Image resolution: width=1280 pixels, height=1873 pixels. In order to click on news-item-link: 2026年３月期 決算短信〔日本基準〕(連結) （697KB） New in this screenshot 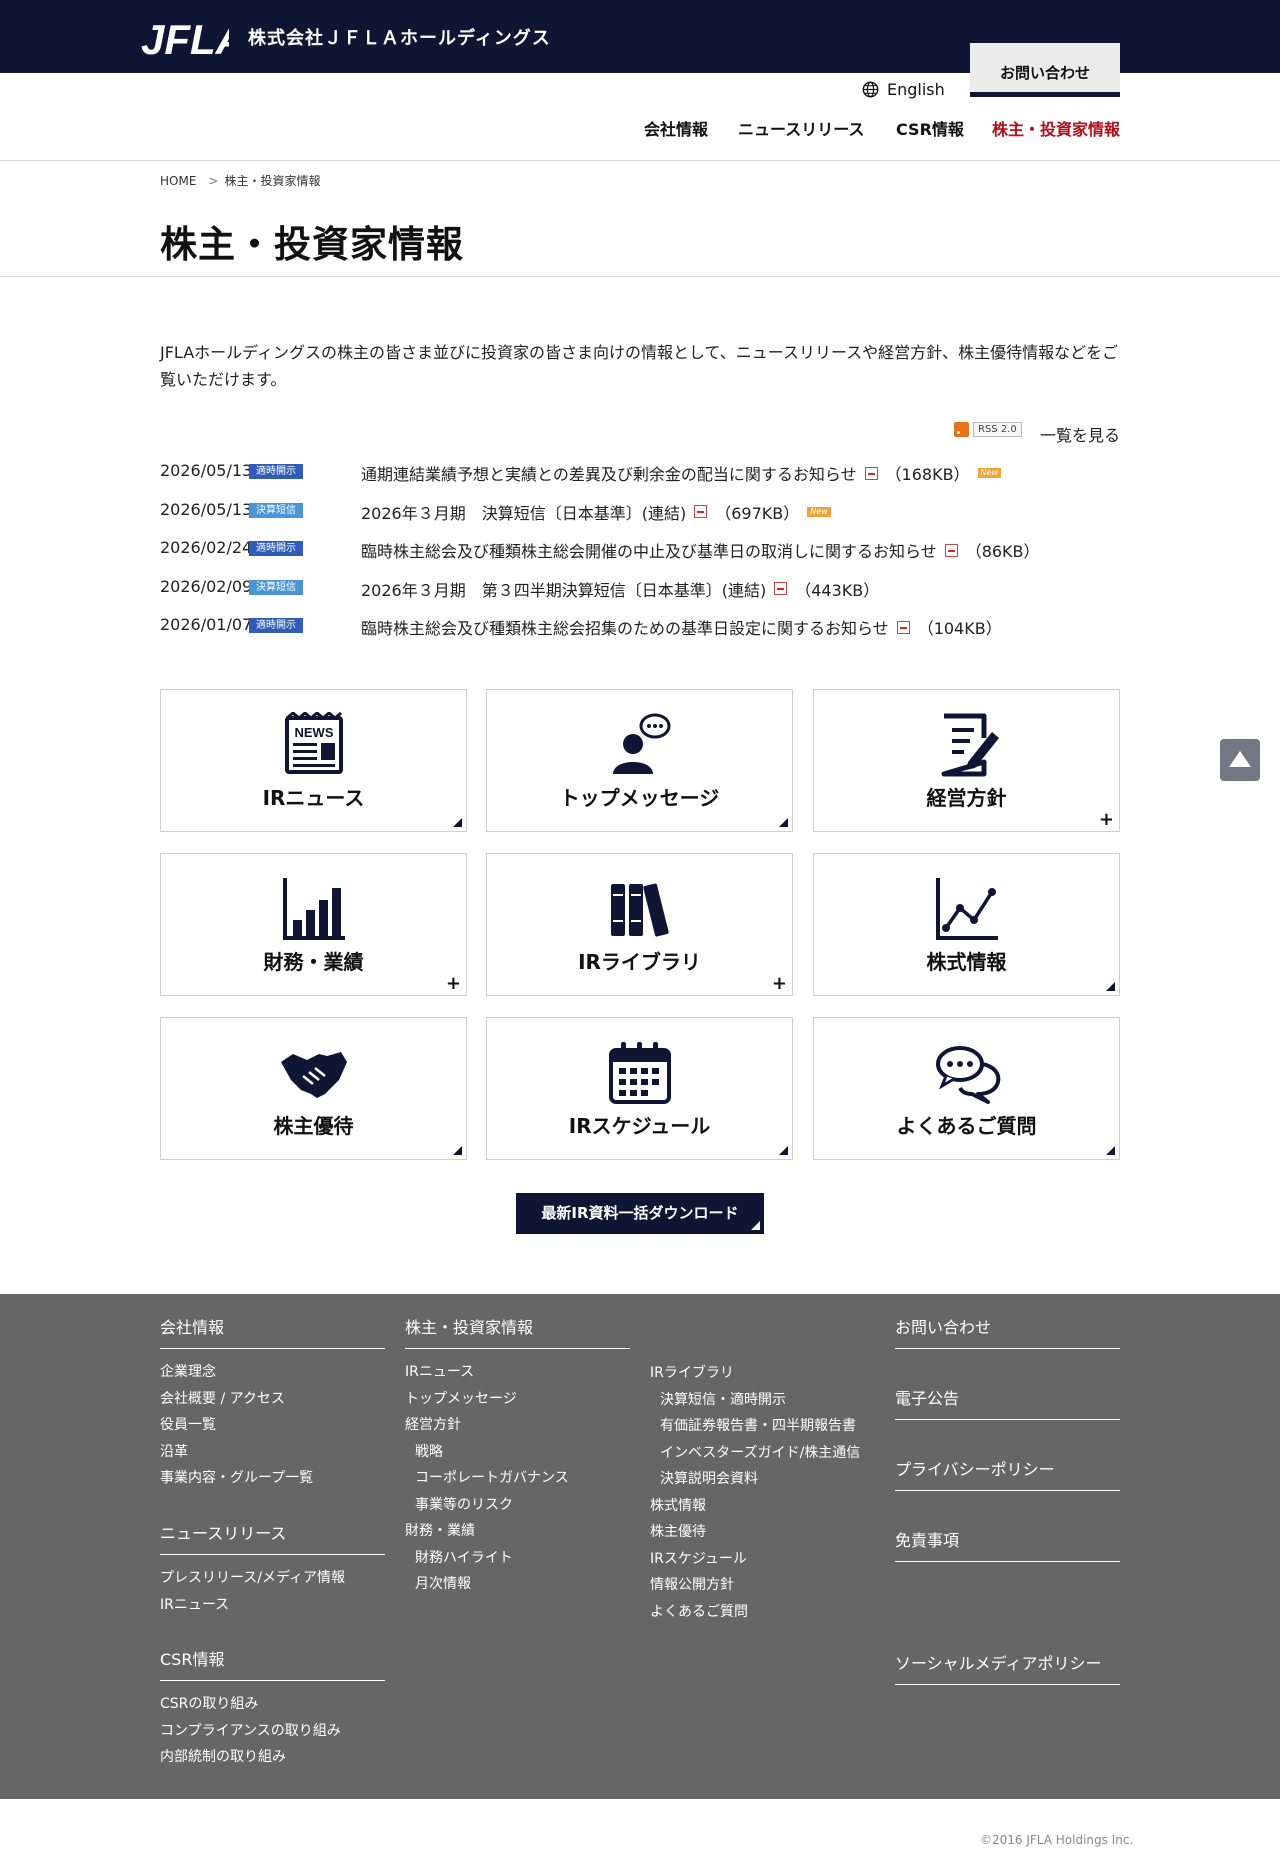, I will do `click(596, 512)`.